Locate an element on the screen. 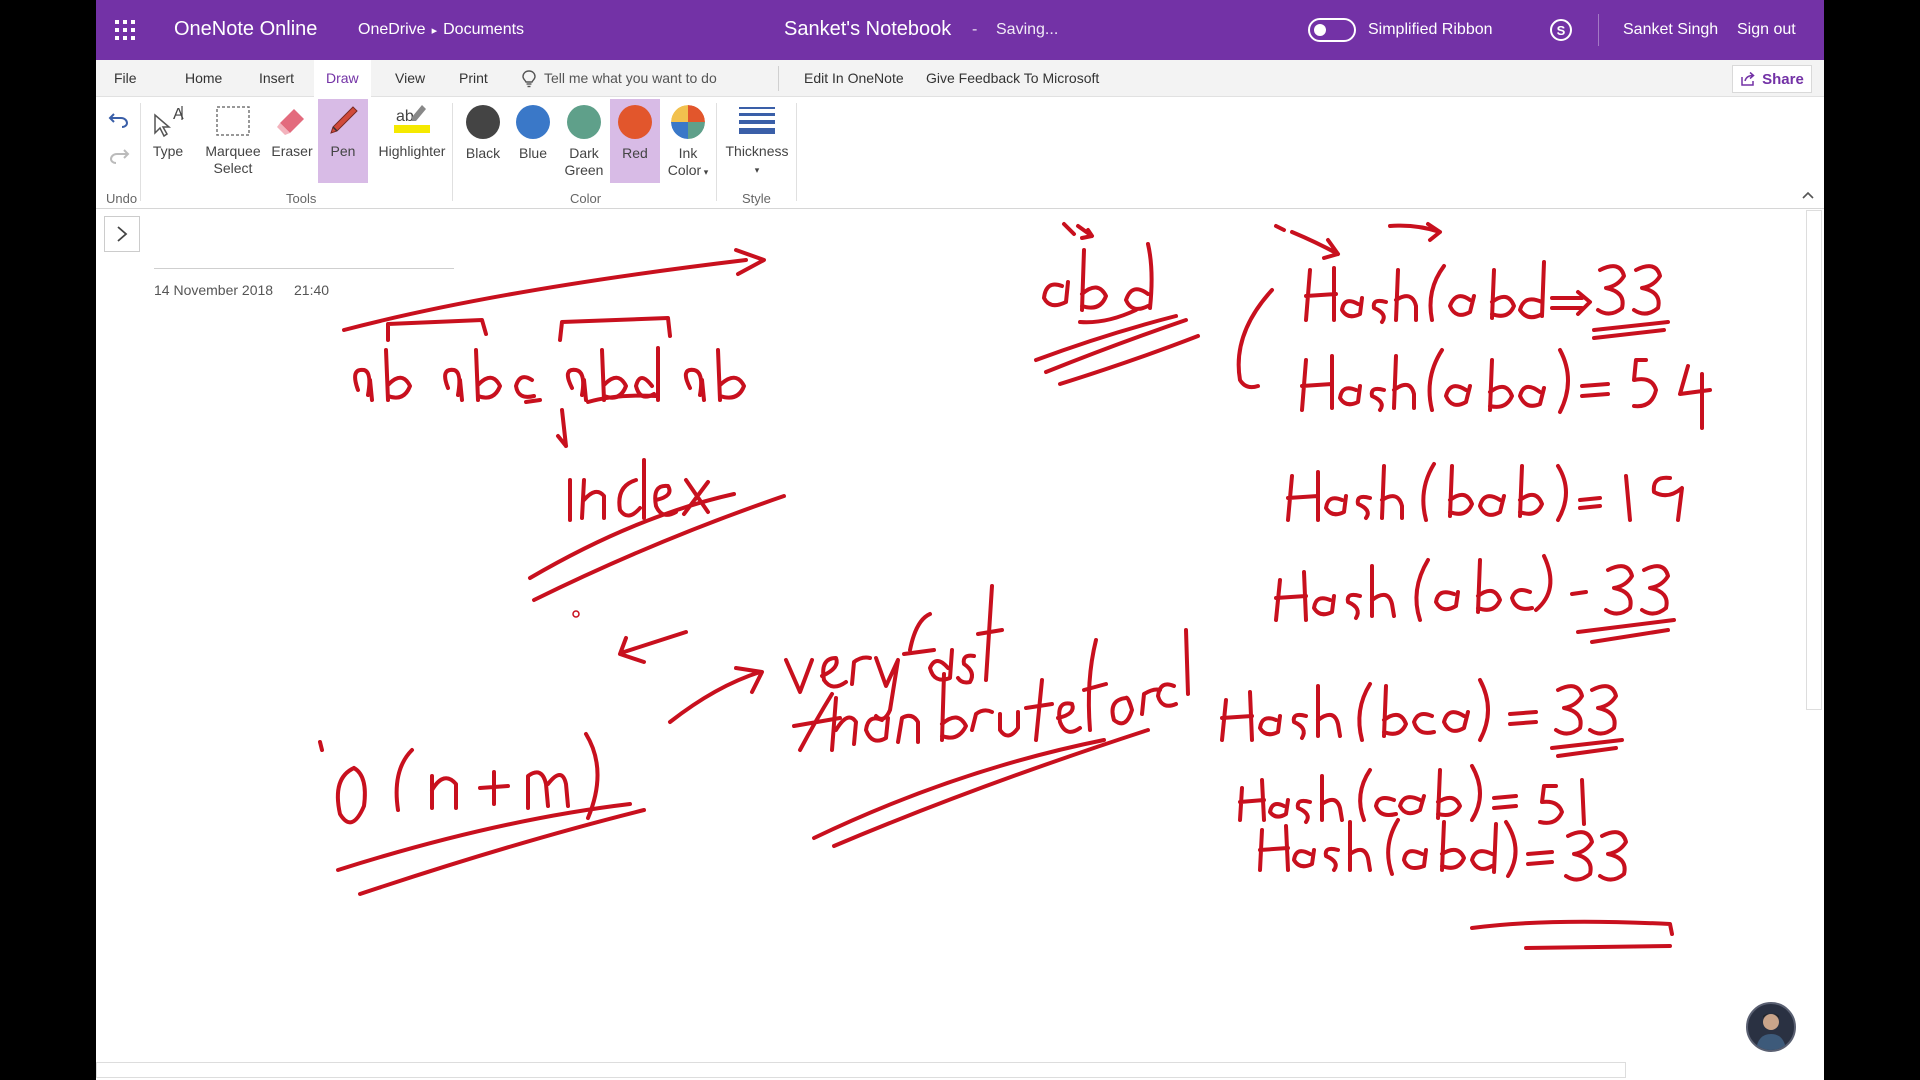  red-swatch is located at coordinates (635, 122).